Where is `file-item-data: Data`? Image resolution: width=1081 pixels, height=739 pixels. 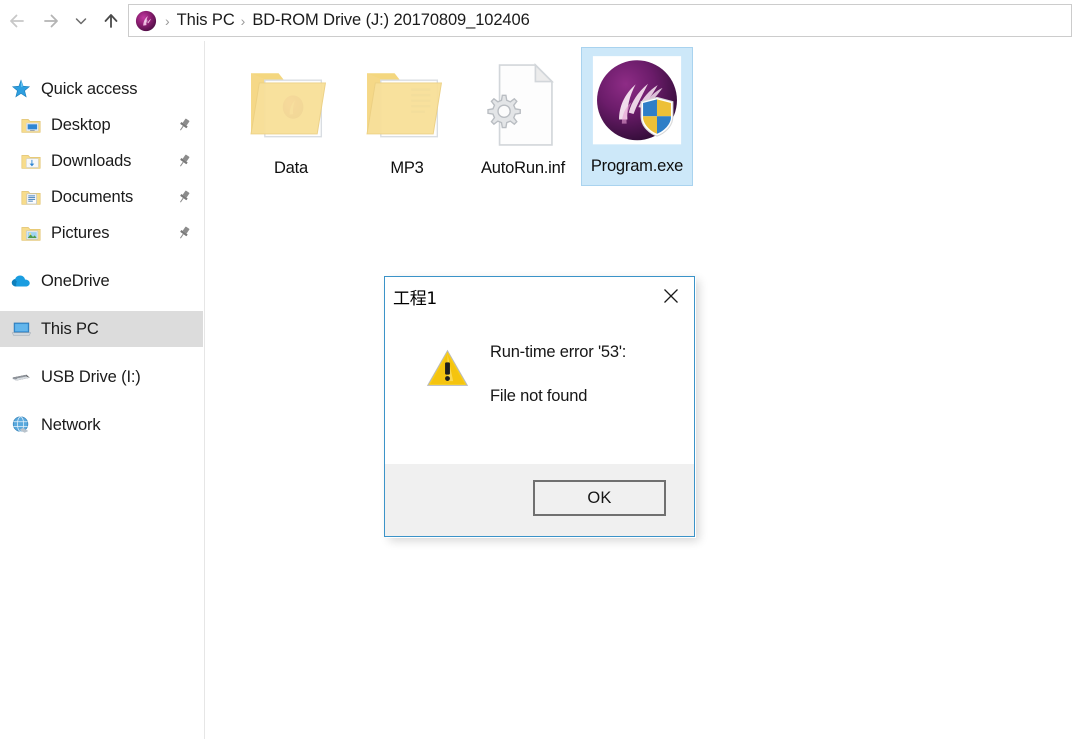 file-item-data: Data is located at coordinates (291, 118).